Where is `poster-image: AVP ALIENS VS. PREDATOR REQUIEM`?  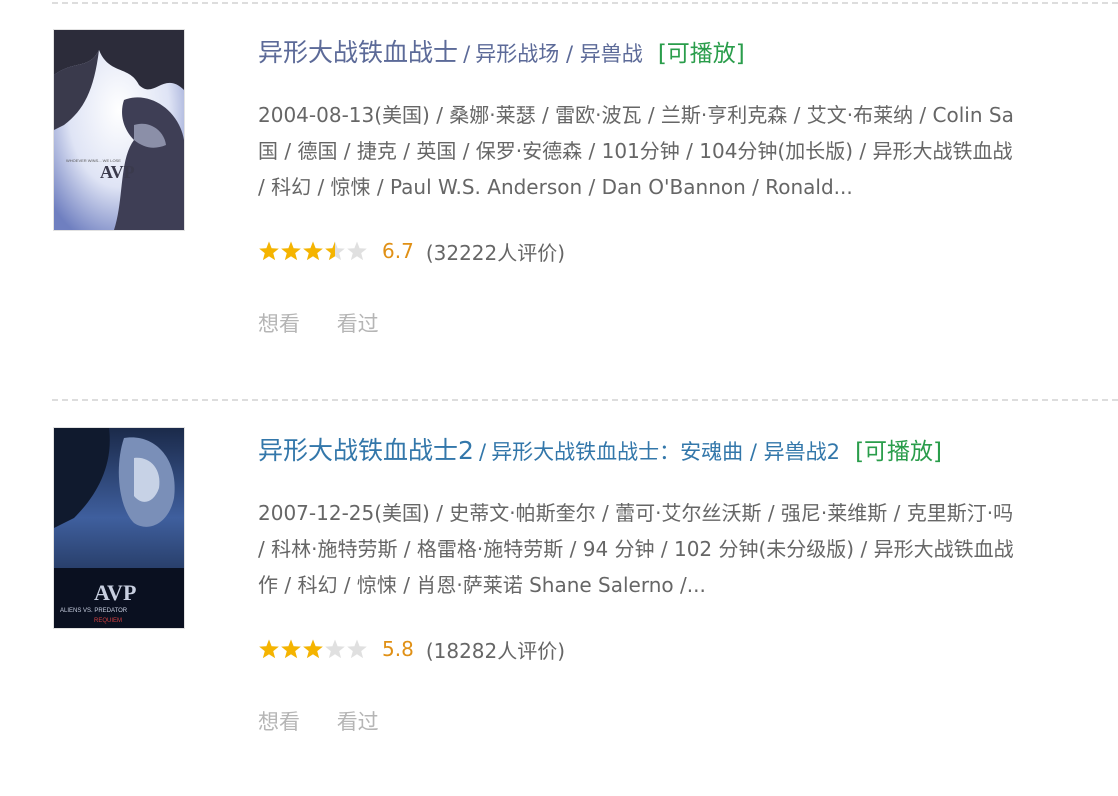
poster-image: AVP ALIENS VS. PREDATOR REQUIEM is located at coordinates (119, 528).